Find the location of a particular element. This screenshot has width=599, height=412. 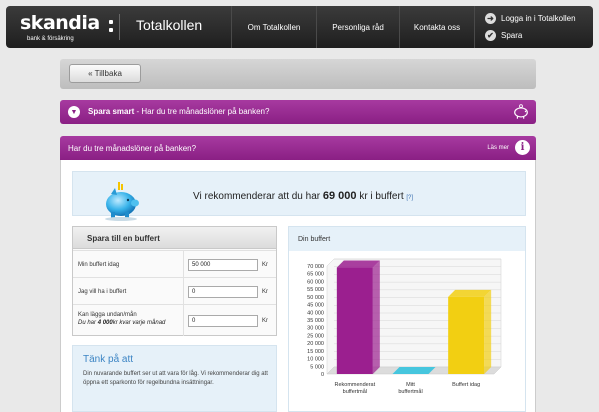

x-category-label: Buffert idag is located at coordinates (466, 385).